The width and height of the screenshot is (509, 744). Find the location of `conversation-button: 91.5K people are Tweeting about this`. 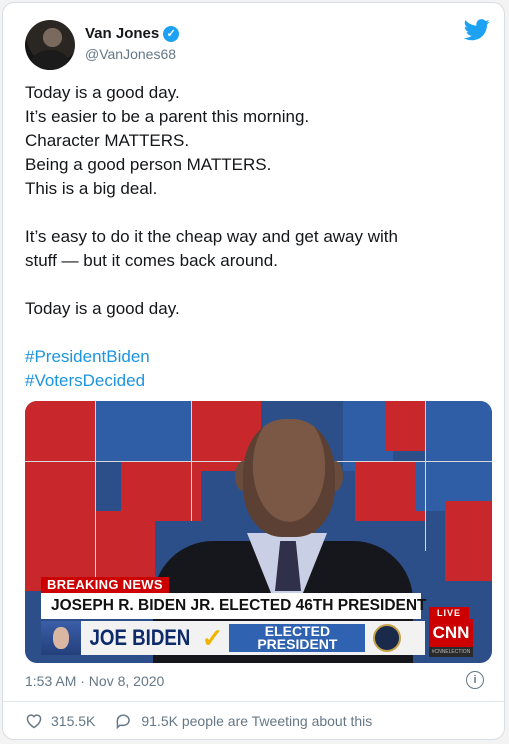

conversation-button: 91.5K people are Tweeting about this is located at coordinates (243, 721).